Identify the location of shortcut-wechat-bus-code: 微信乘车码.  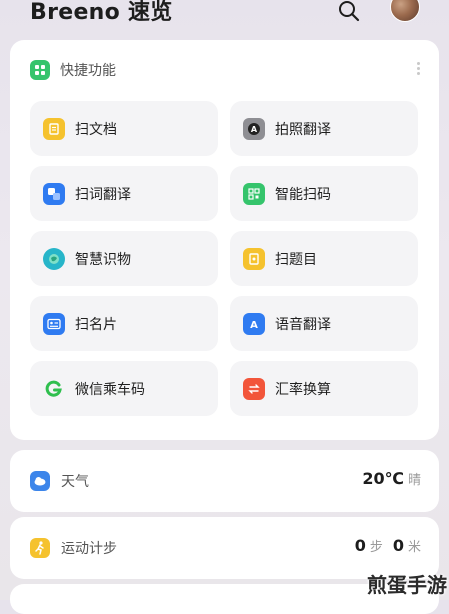
(124, 388).